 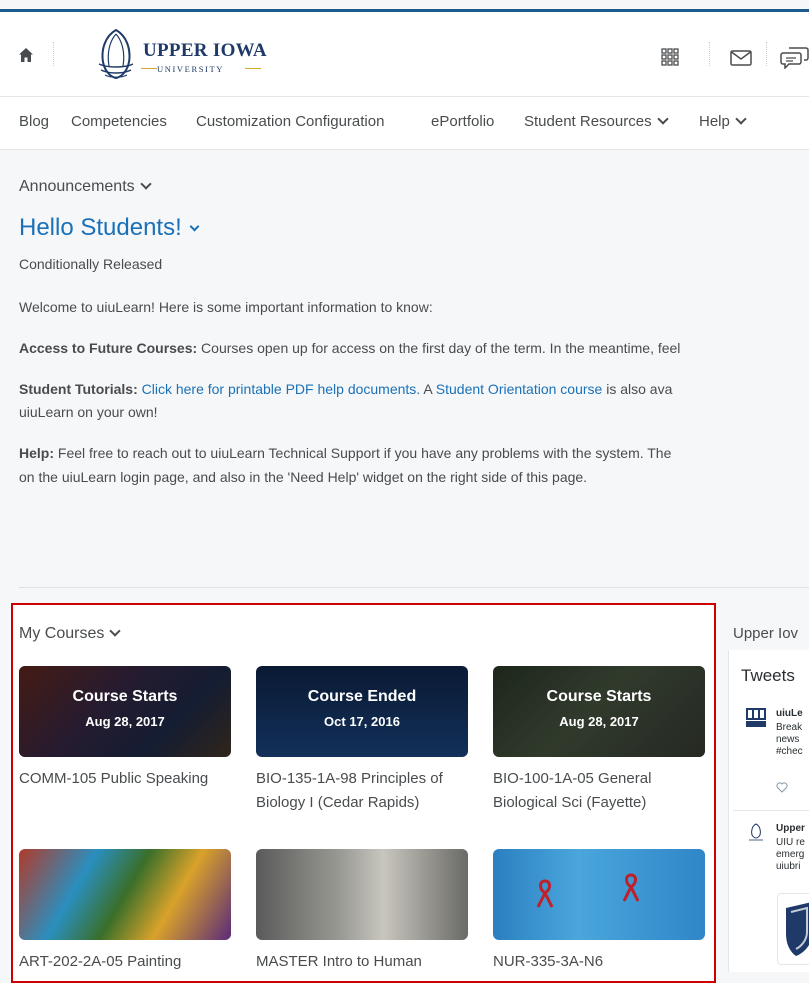 What do you see at coordinates (362, 711) in the screenshot?
I see `course-card-image: Course Ended Oct 17, 2016` at bounding box center [362, 711].